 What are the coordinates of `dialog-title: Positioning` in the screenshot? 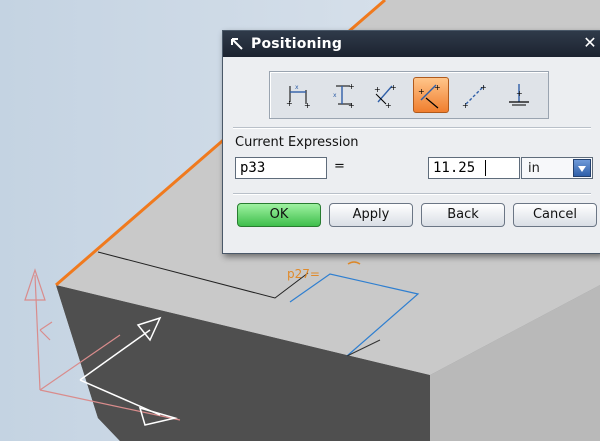 It's located at (297, 44).